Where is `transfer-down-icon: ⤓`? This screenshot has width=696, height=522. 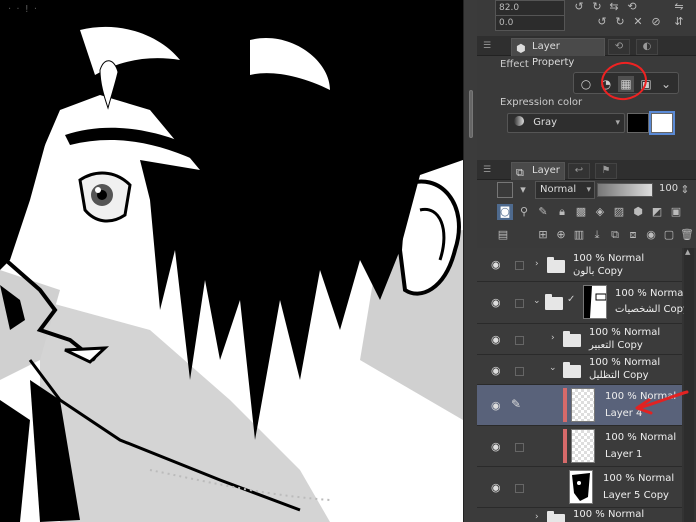
transfer-down-icon: ⤓ is located at coordinates (597, 235).